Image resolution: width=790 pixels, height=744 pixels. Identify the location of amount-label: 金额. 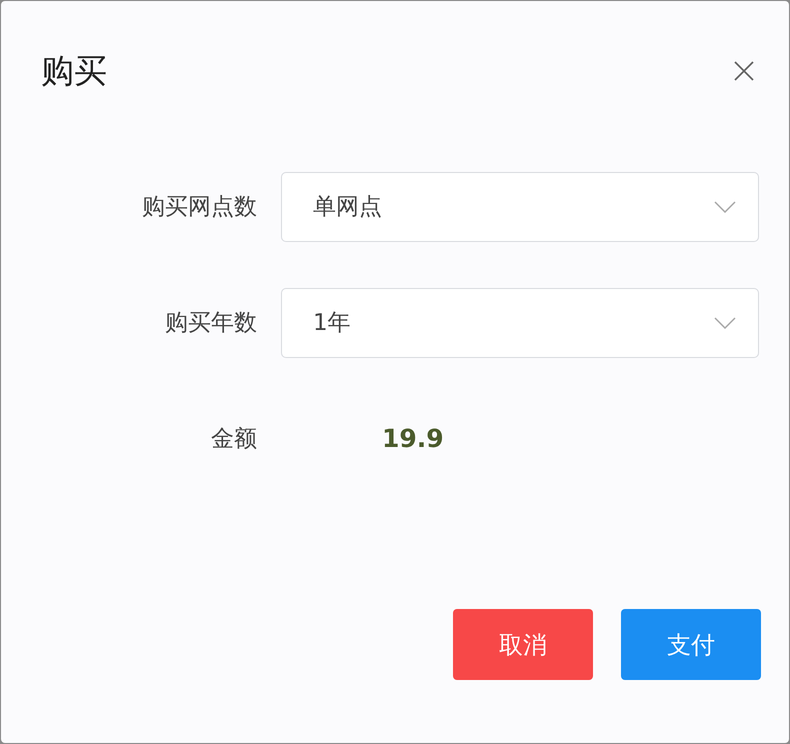
(233, 439).